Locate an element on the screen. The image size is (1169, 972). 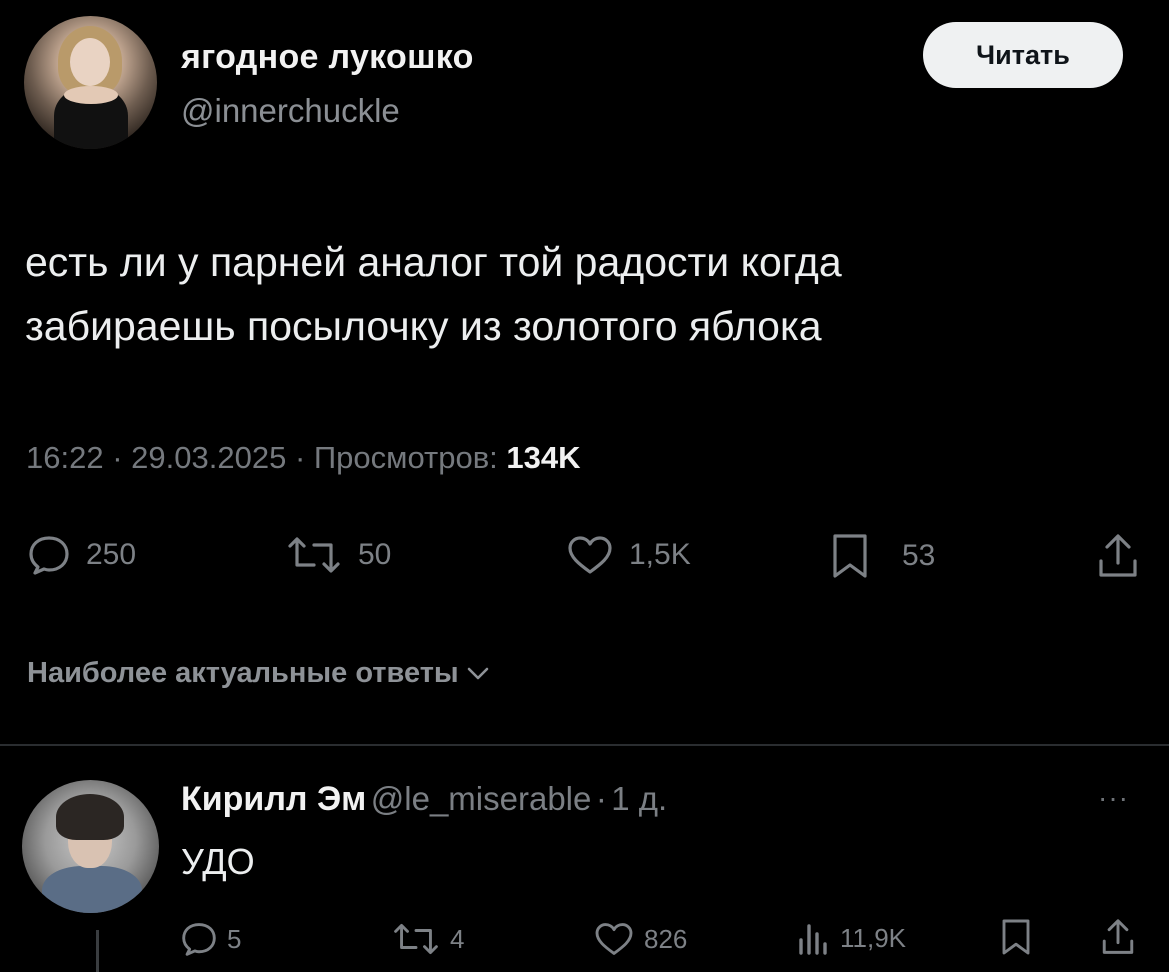
reply-reply-count: 5 is located at coordinates (234, 938).